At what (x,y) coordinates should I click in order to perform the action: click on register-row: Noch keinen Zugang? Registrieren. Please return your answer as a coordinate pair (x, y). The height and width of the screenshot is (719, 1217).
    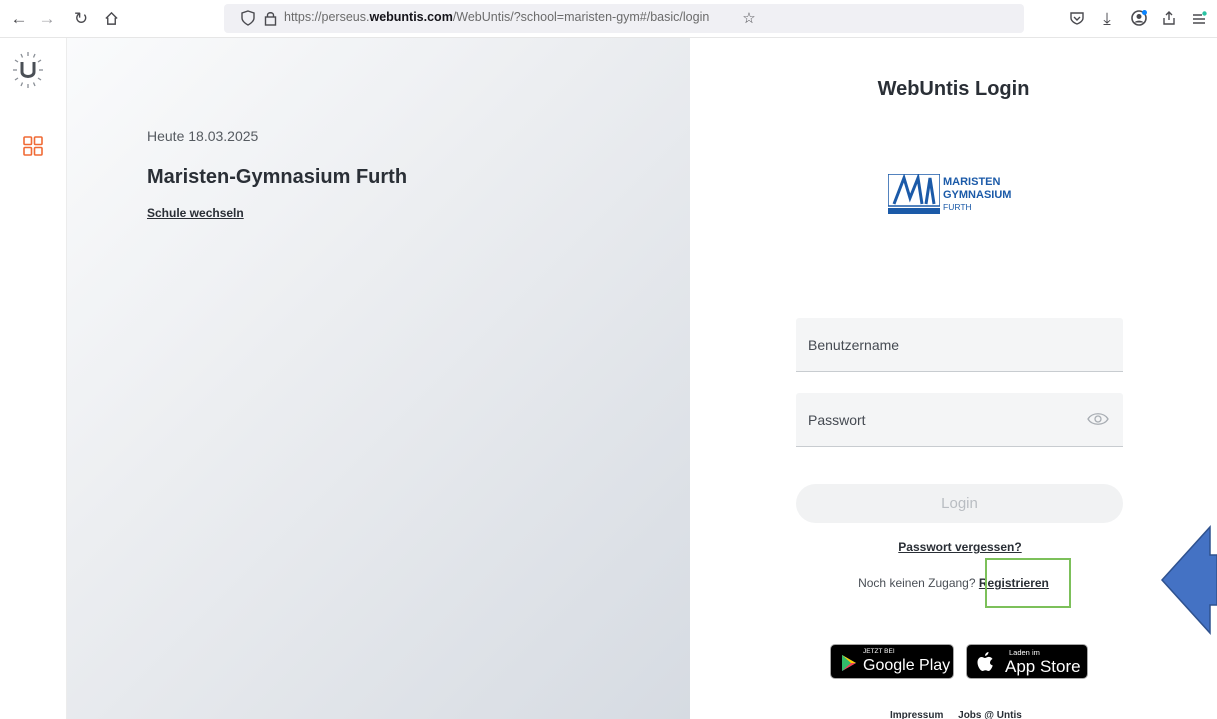
    Looking at the image, I should click on (953, 583).